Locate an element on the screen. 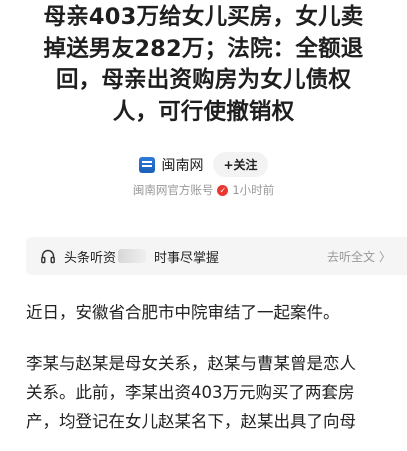  news-logo-icon is located at coordinates (147, 164).